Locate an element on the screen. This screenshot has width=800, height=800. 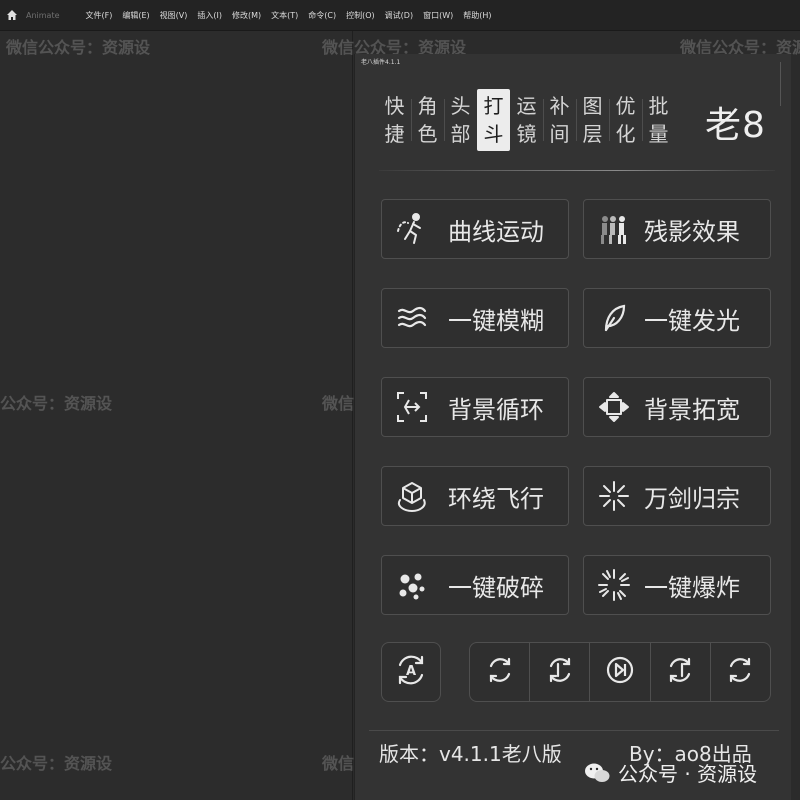
effect-label: 背景循环 is located at coordinates (496, 409).